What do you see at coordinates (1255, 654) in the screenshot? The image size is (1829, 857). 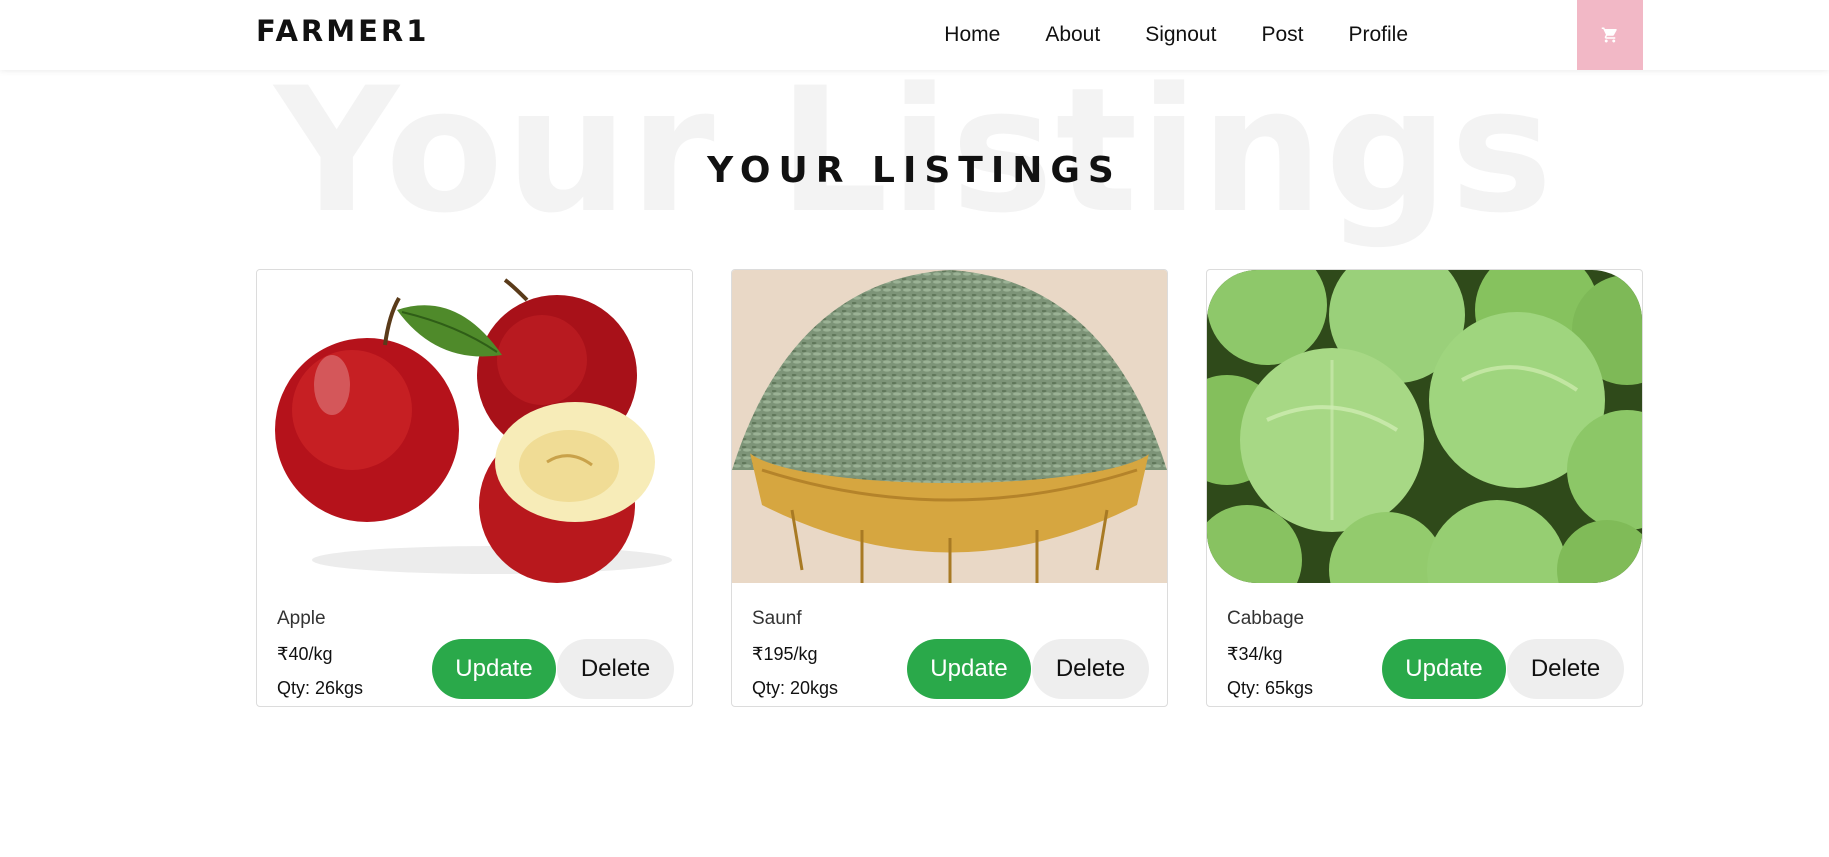 I see `listing-price: ₹34/kg` at bounding box center [1255, 654].